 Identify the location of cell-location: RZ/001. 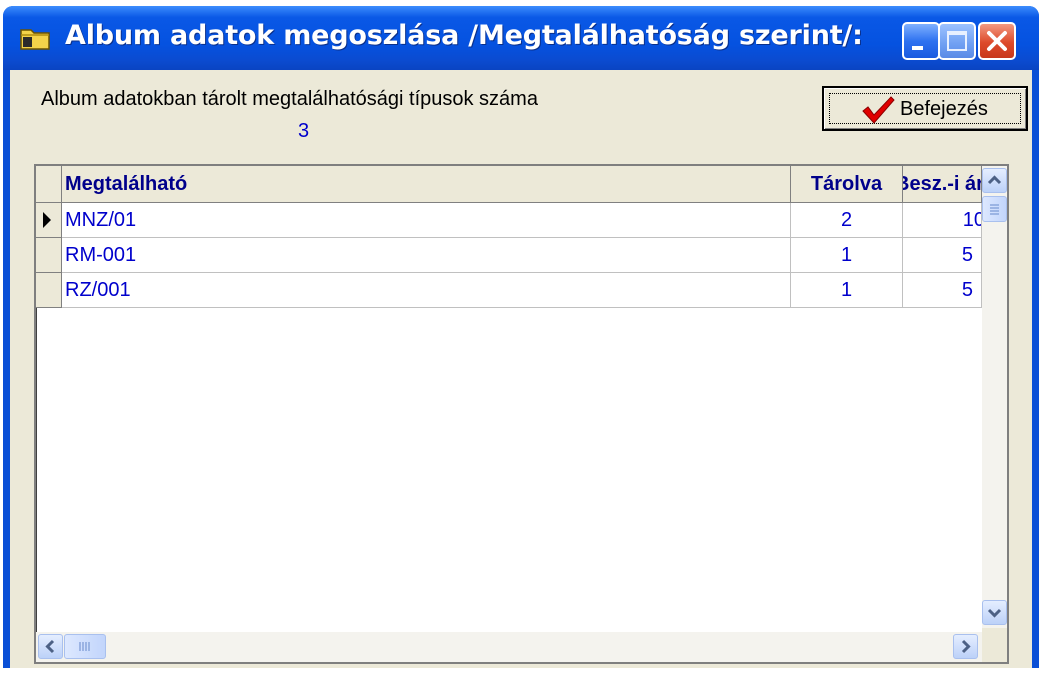
(426, 290).